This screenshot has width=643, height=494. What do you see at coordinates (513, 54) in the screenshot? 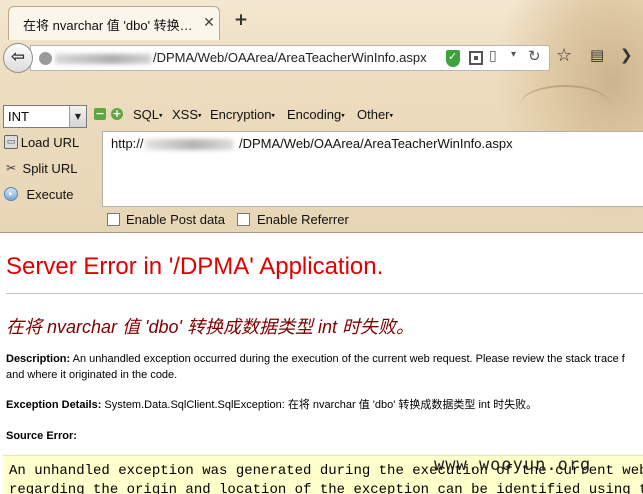
I see `url-dropdown-icon: ▾` at bounding box center [513, 54].